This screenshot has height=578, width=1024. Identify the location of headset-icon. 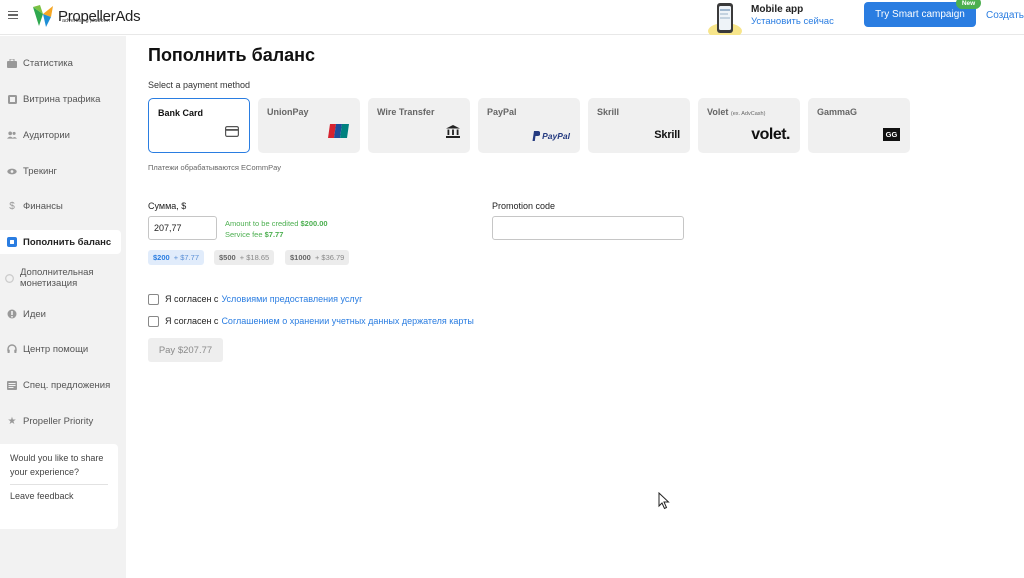
(12, 349).